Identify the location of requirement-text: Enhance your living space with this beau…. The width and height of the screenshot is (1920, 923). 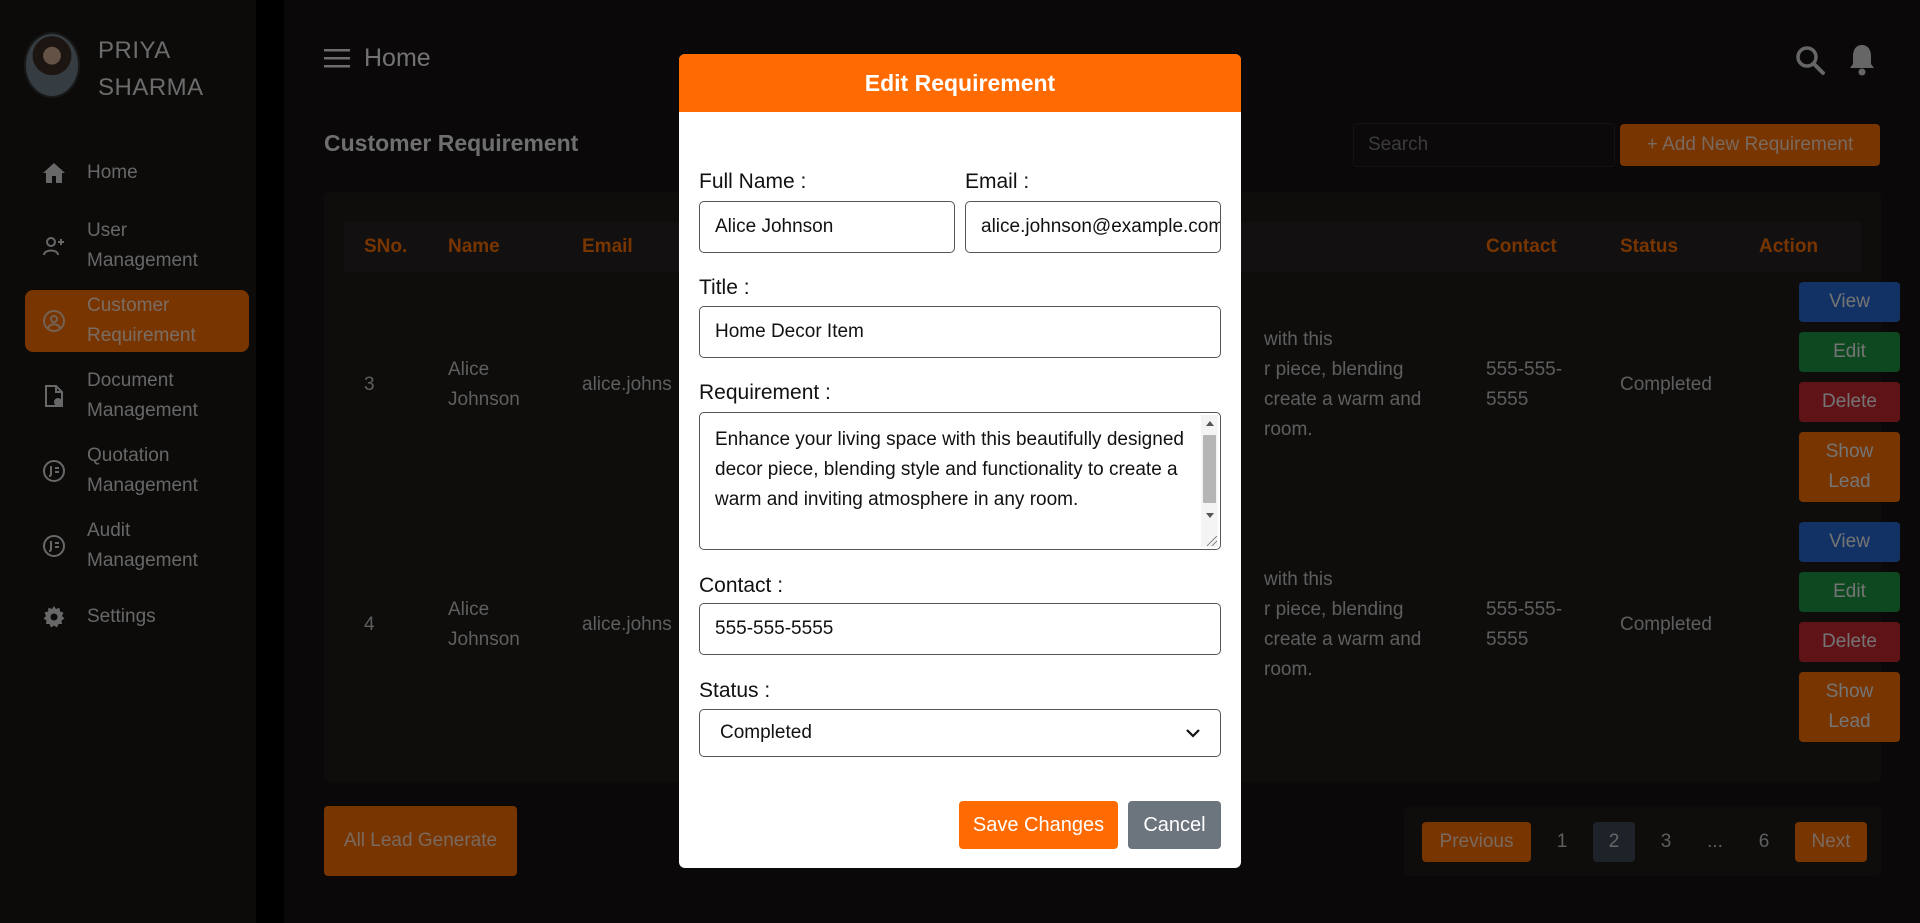
(949, 469).